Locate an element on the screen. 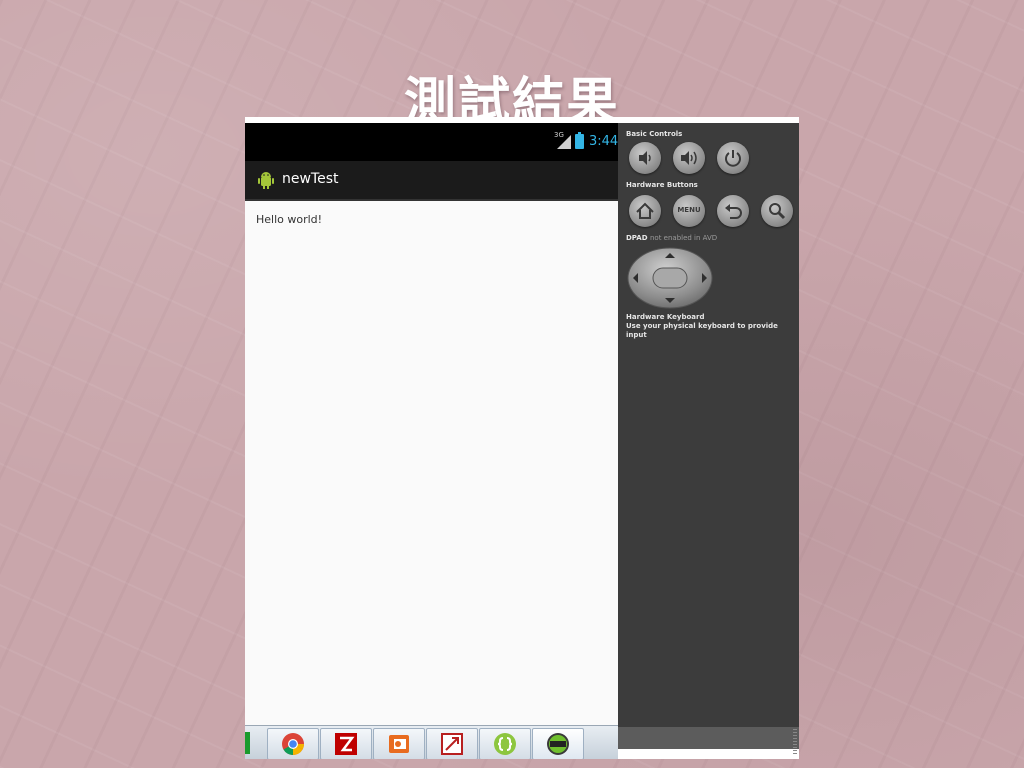 Image resolution: width=1024 pixels, height=768 pixels. taskbar-chrome is located at coordinates (293, 743).